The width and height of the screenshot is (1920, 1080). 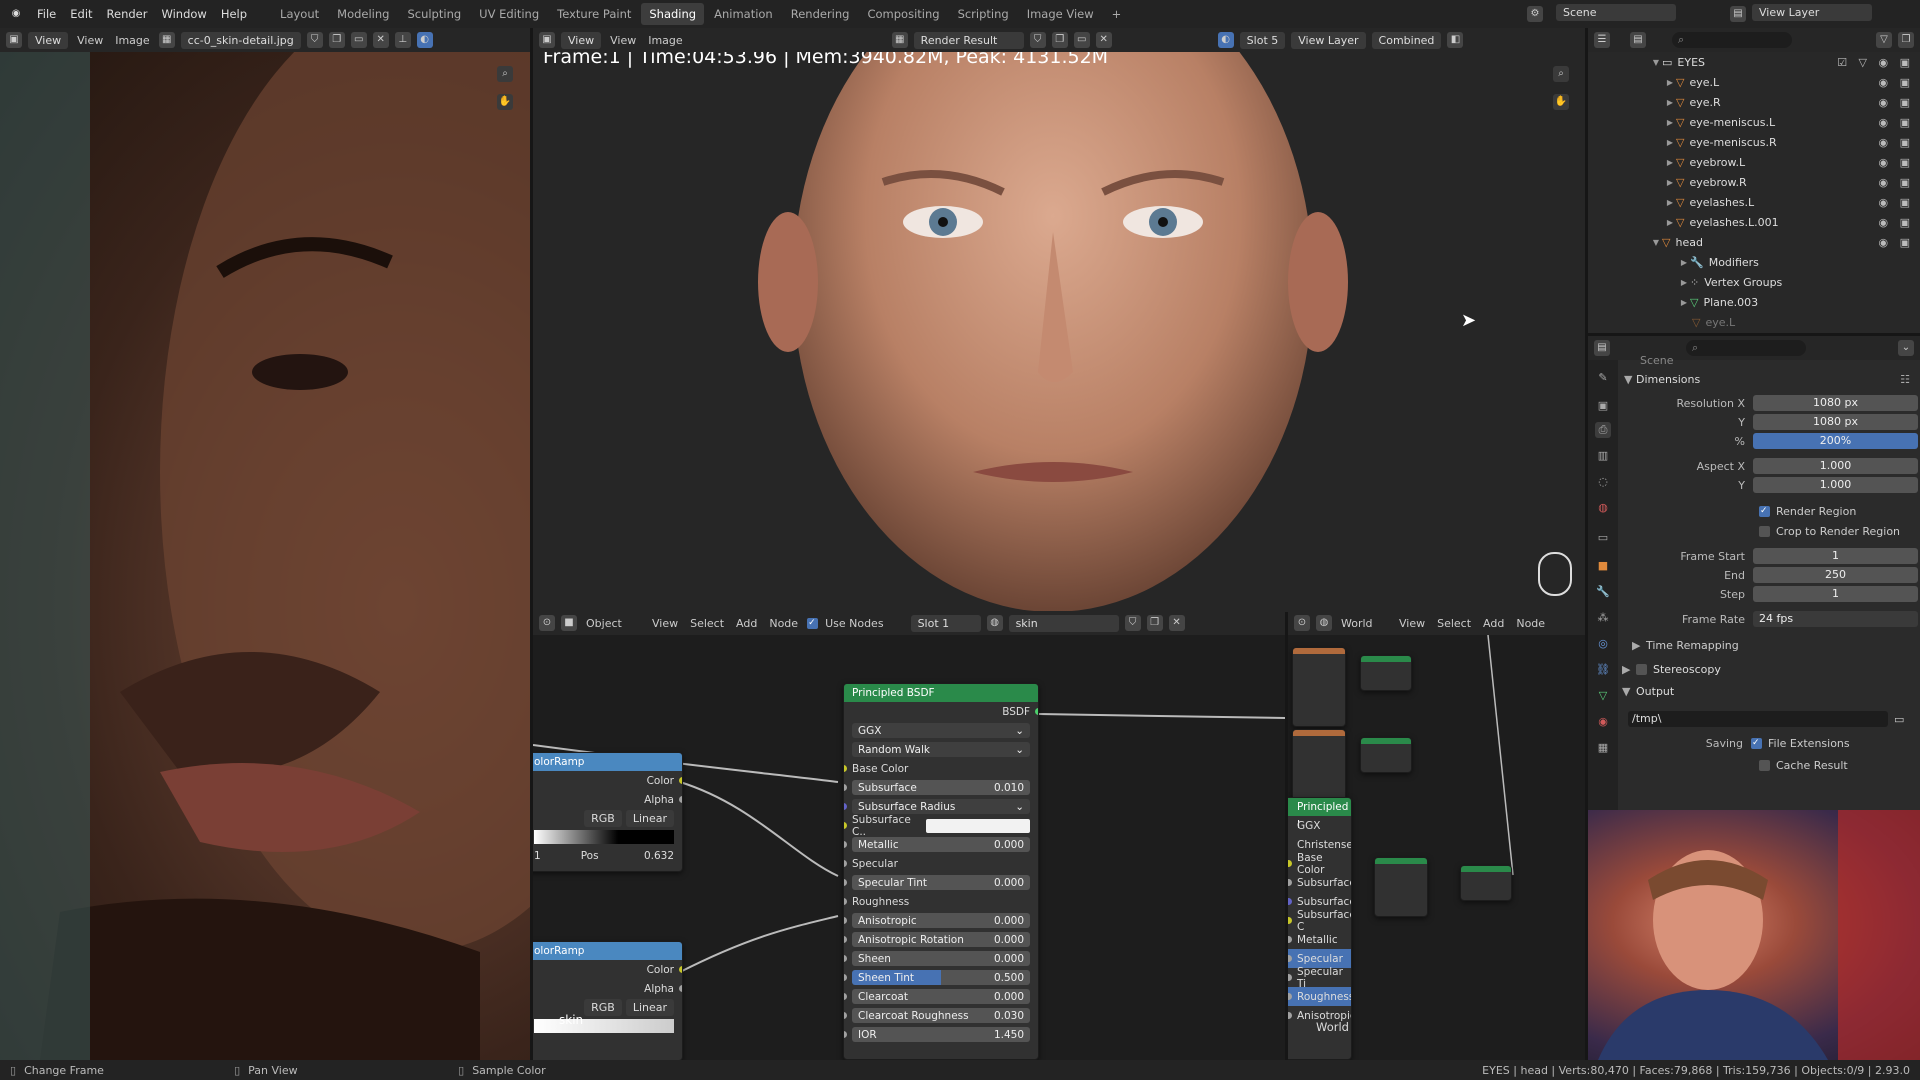 What do you see at coordinates (783, 623) in the screenshot?
I see `menu-node: Node` at bounding box center [783, 623].